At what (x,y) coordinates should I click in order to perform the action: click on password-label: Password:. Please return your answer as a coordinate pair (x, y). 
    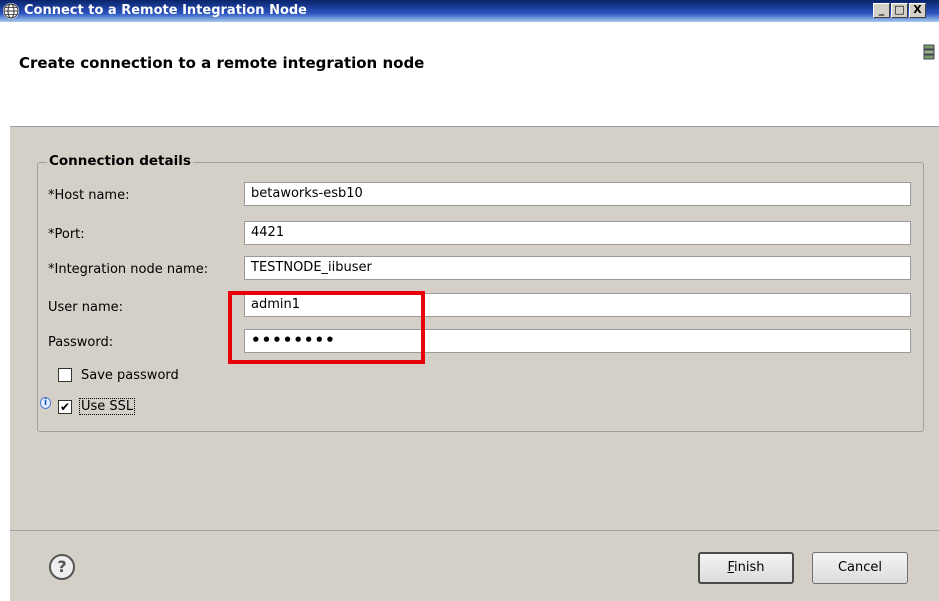
    Looking at the image, I should click on (81, 342).